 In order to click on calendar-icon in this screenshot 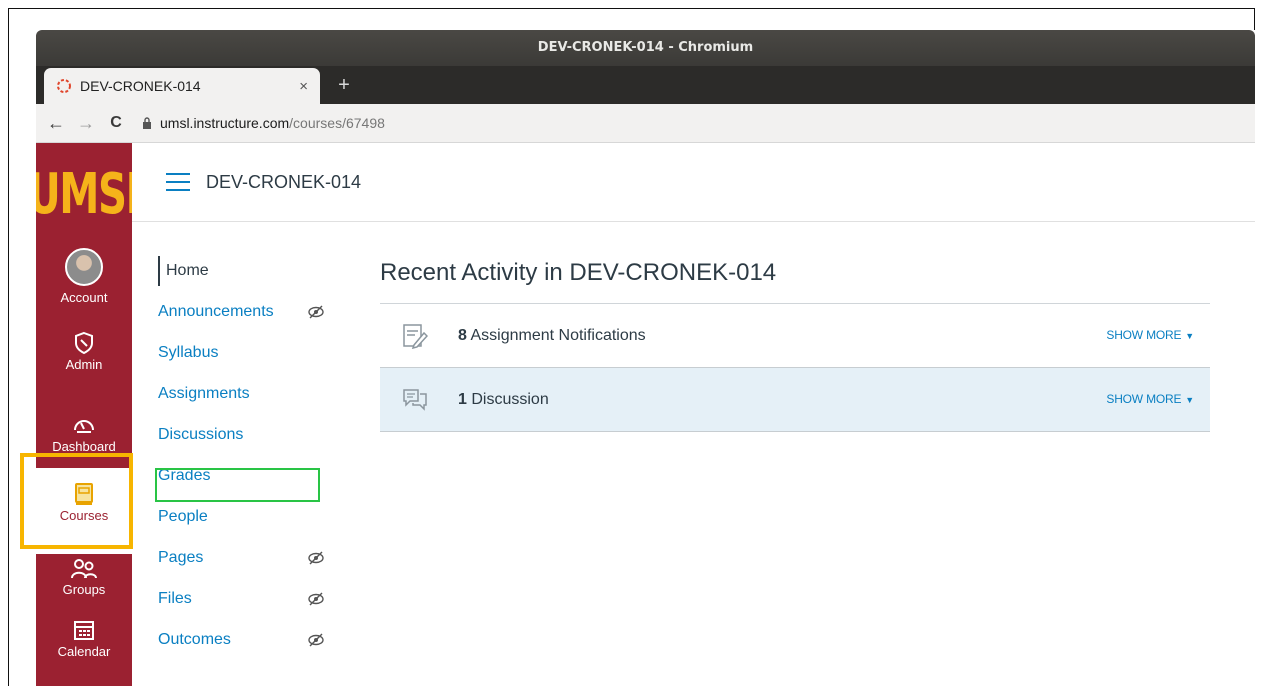, I will do `click(84, 630)`.